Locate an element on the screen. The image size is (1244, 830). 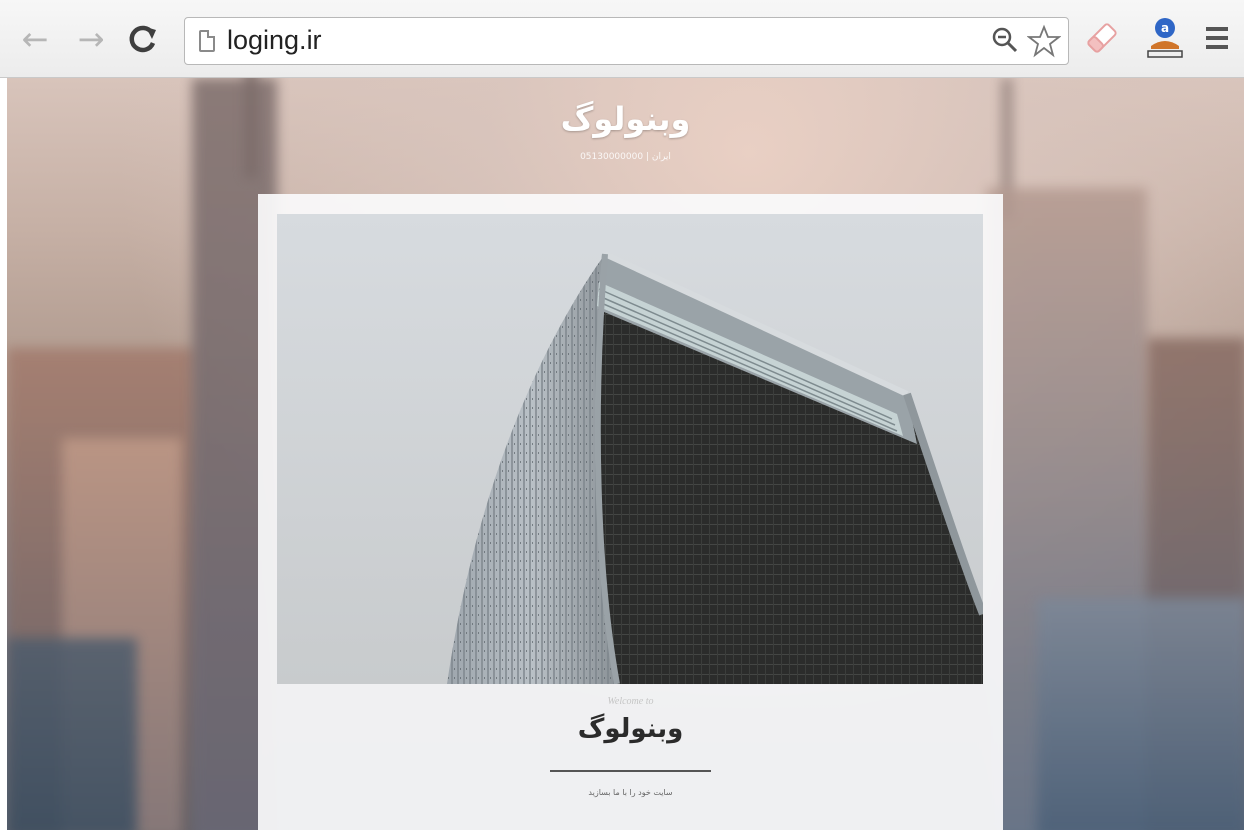
forward-arrow-icon: → is located at coordinates (91, 39).